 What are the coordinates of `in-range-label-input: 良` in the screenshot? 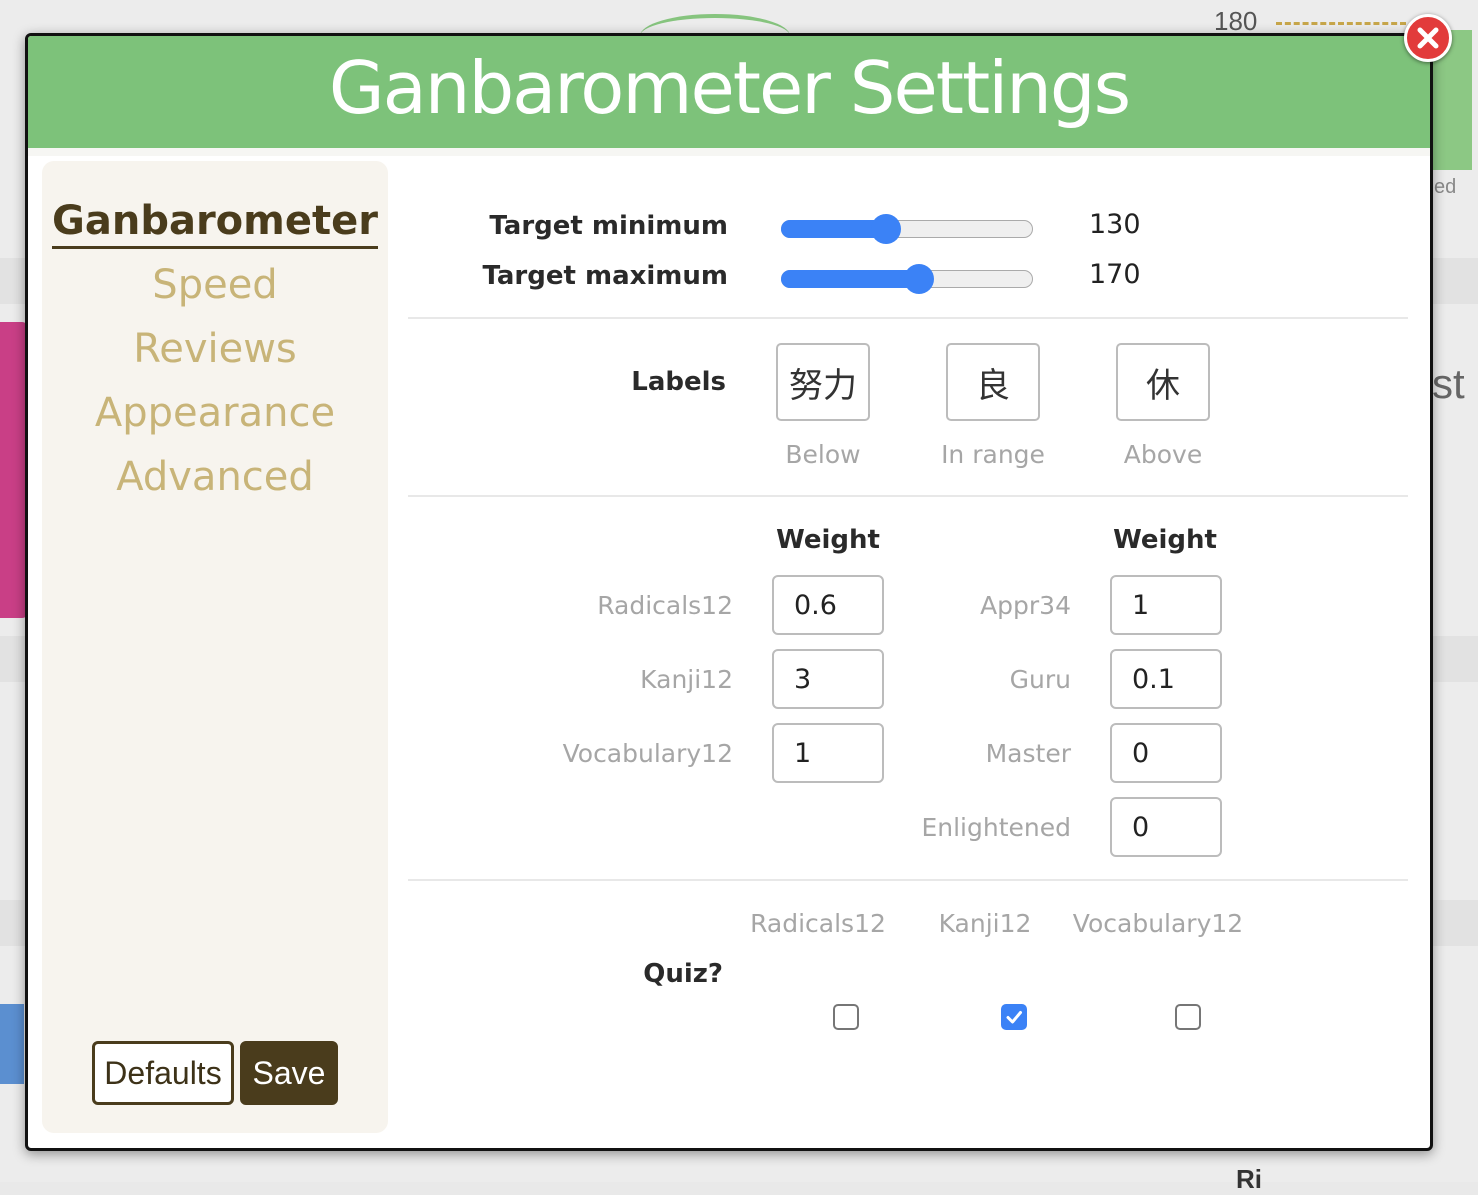 It's located at (993, 382).